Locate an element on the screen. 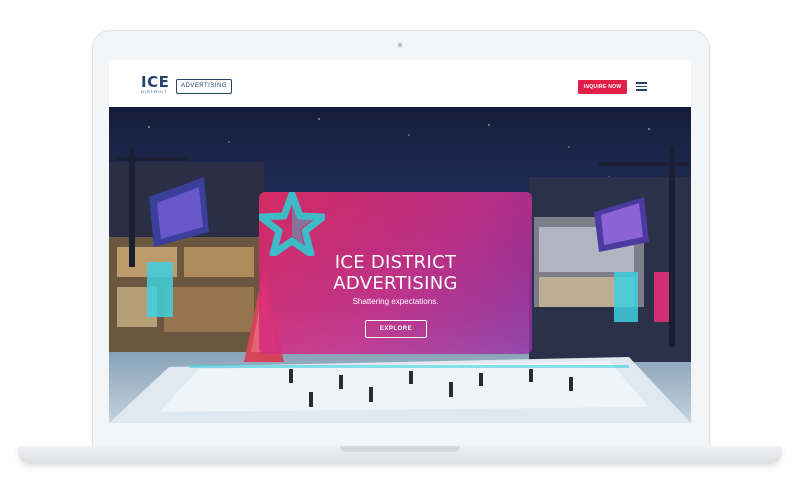 Image resolution: width=800 pixels, height=500 pixels. hero-title: ICE DISTRICT ADVERTISING is located at coordinates (395, 273).